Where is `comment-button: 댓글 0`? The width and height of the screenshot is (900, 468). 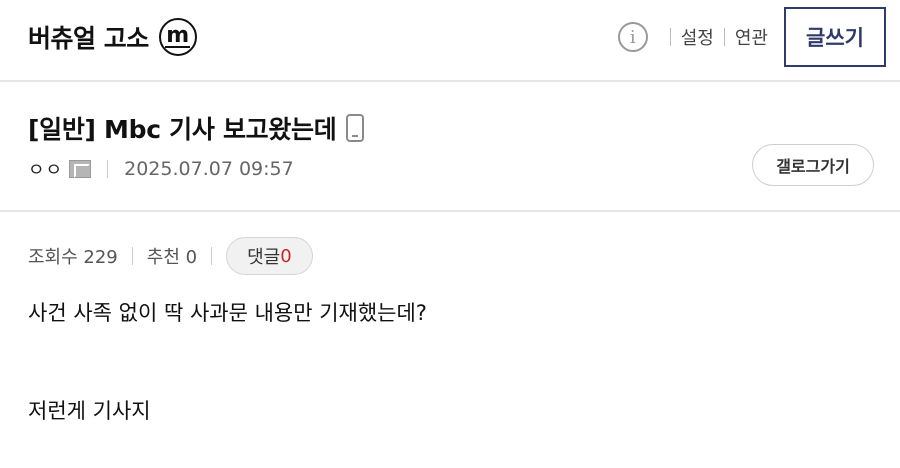
comment-button: 댓글 0 is located at coordinates (269, 256).